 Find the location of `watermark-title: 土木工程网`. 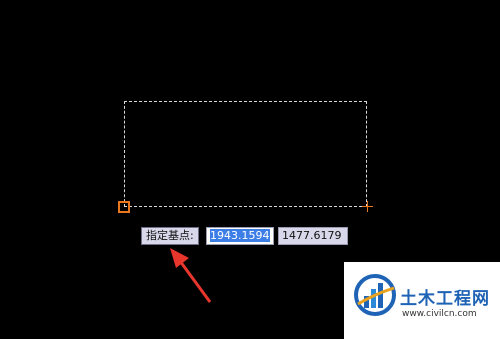

watermark-title: 土木工程网 is located at coordinates (445, 299).